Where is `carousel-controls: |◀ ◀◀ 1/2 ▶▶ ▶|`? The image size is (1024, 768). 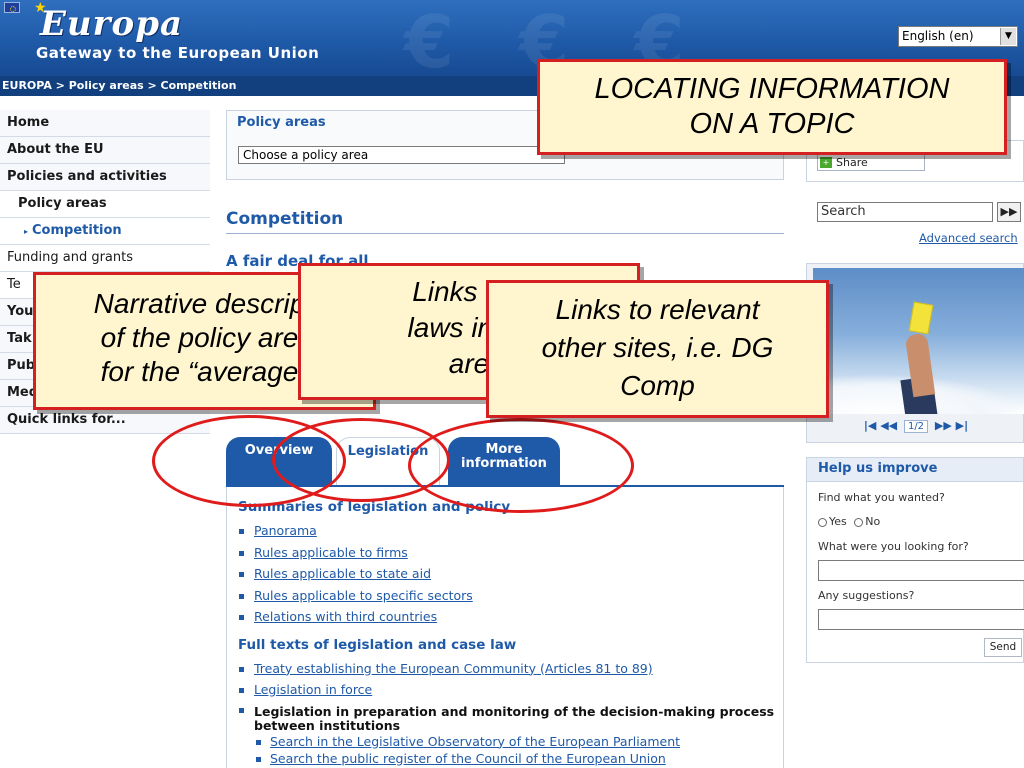 carousel-controls: |◀ ◀◀ 1/2 ▶▶ ▶| is located at coordinates (915, 426).